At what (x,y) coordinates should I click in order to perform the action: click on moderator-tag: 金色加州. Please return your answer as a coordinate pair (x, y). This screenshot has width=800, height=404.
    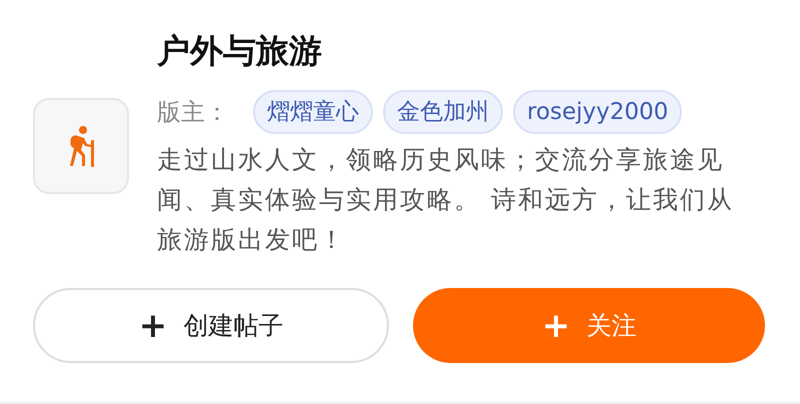
    Looking at the image, I should click on (443, 112).